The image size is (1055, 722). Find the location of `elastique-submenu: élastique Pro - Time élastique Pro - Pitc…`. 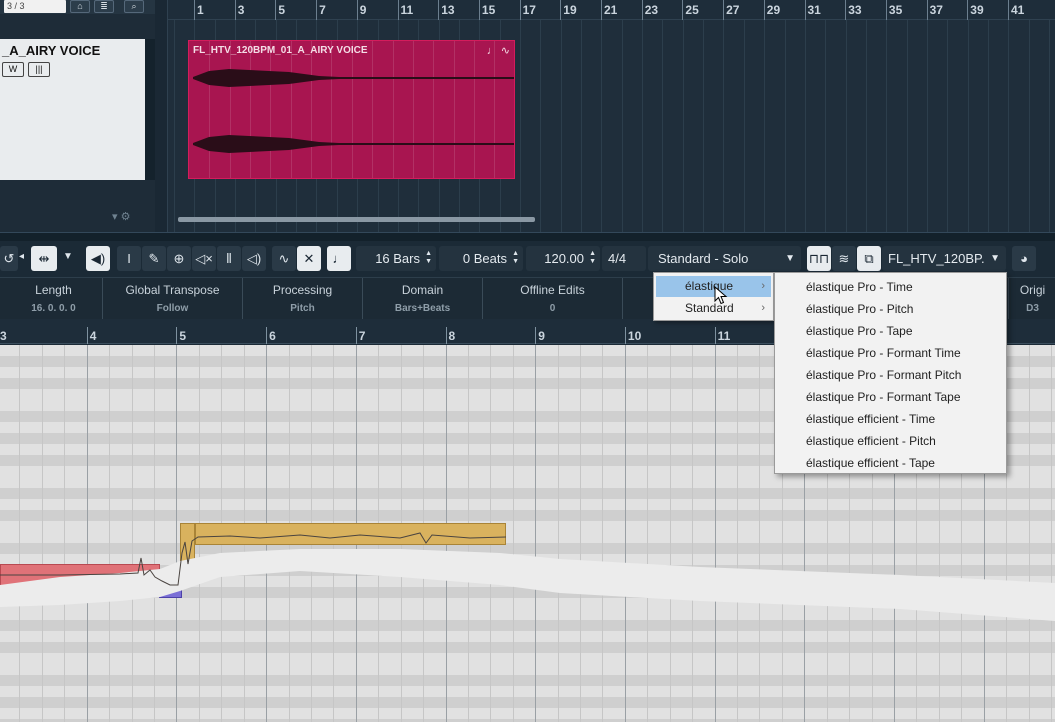

elastique-submenu: élastique Pro - Time élastique Pro - Pitc… is located at coordinates (890, 373).